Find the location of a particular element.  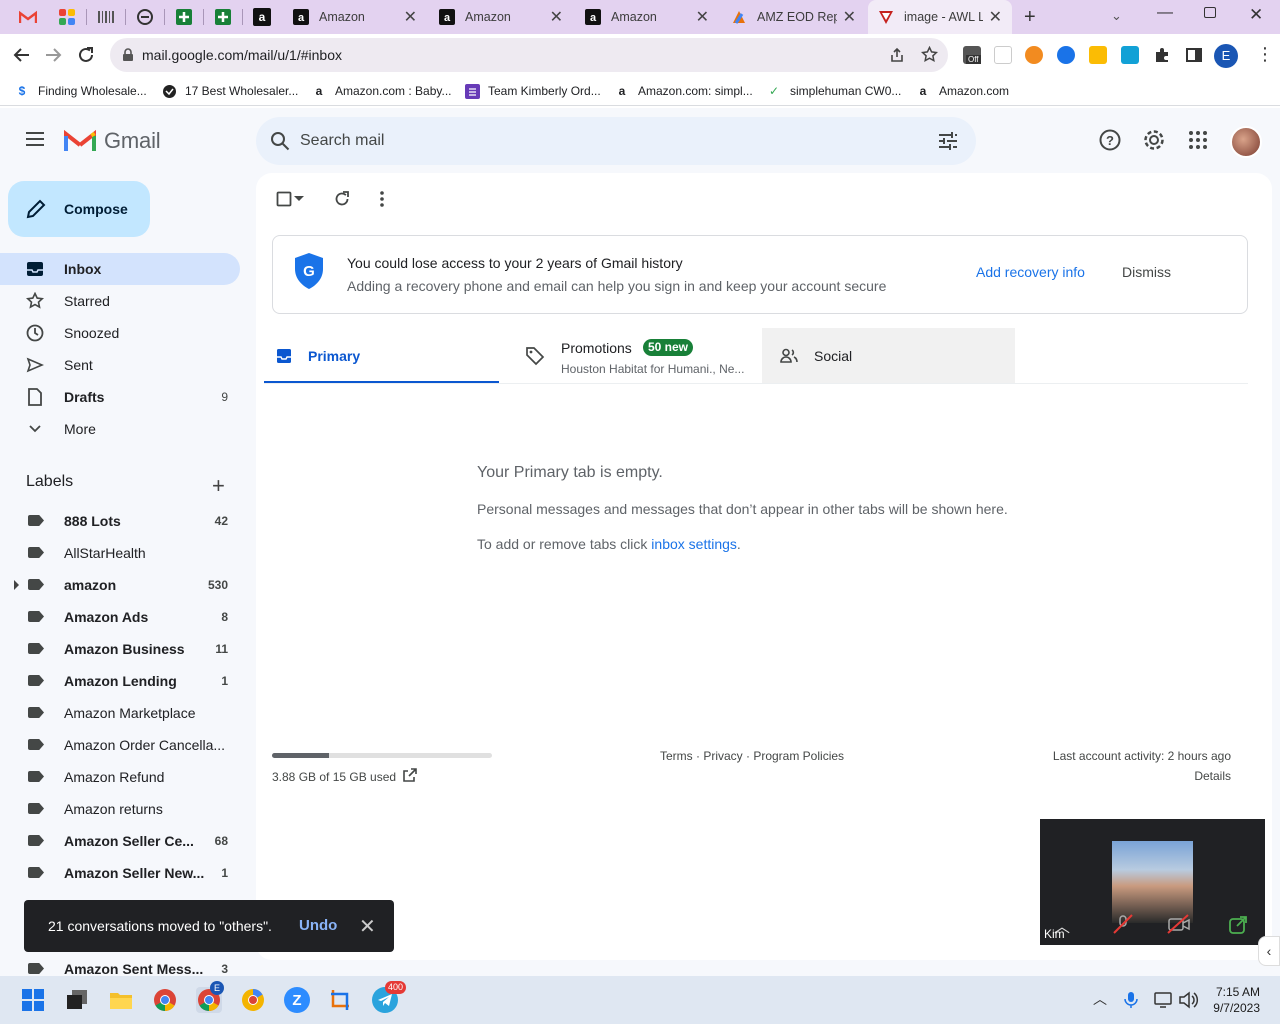

nav-inbox: Inbox is located at coordinates (120, 269).